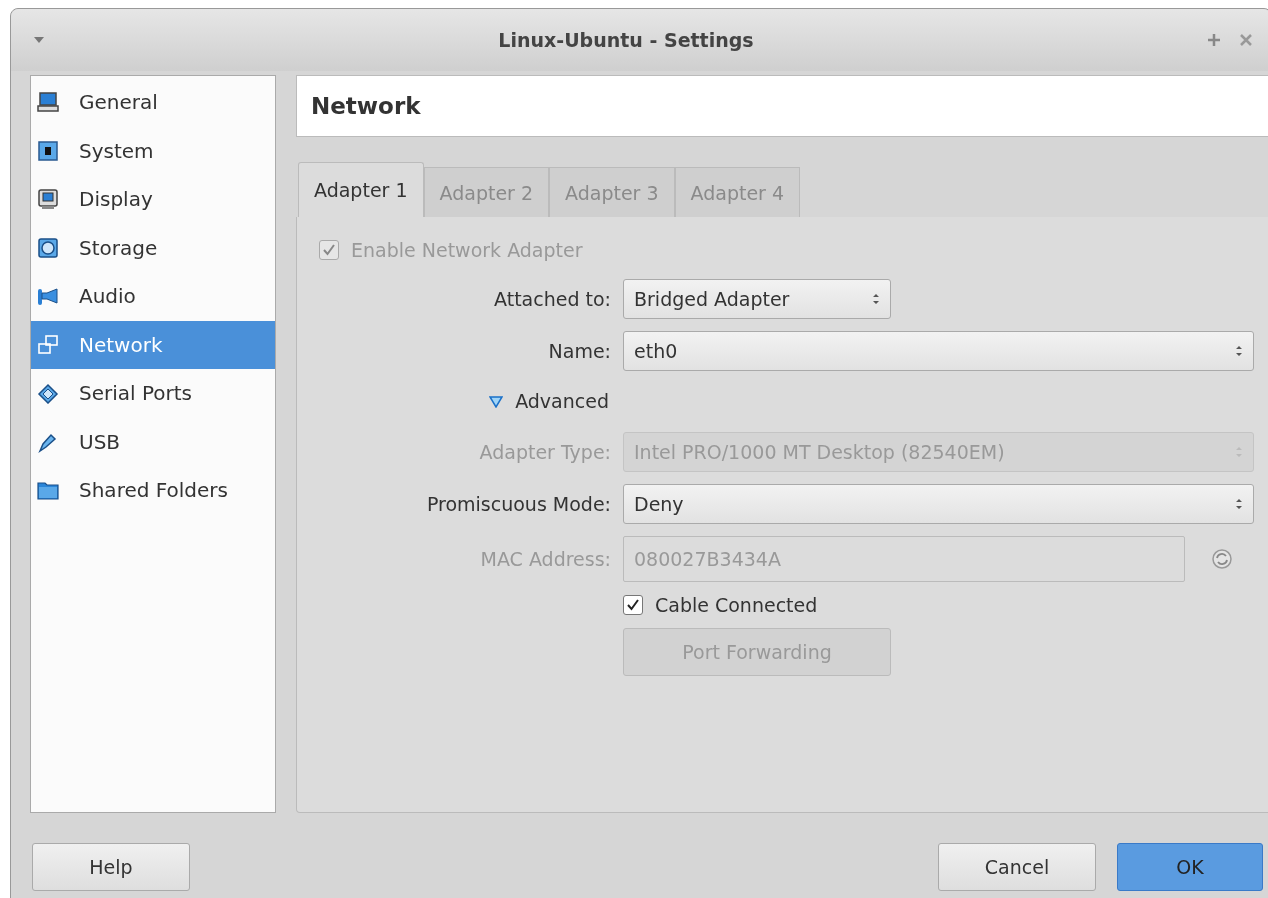 The height and width of the screenshot is (898, 1268). I want to click on close-icon, so click(1246, 40).